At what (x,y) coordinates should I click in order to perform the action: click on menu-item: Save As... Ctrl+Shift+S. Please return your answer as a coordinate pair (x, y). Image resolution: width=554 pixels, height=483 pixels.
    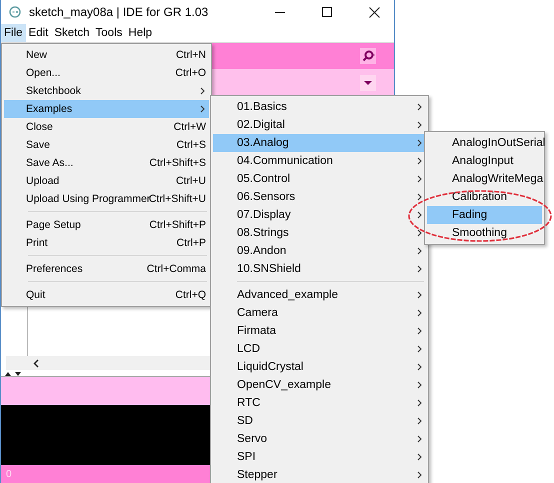
    Looking at the image, I should click on (106, 163).